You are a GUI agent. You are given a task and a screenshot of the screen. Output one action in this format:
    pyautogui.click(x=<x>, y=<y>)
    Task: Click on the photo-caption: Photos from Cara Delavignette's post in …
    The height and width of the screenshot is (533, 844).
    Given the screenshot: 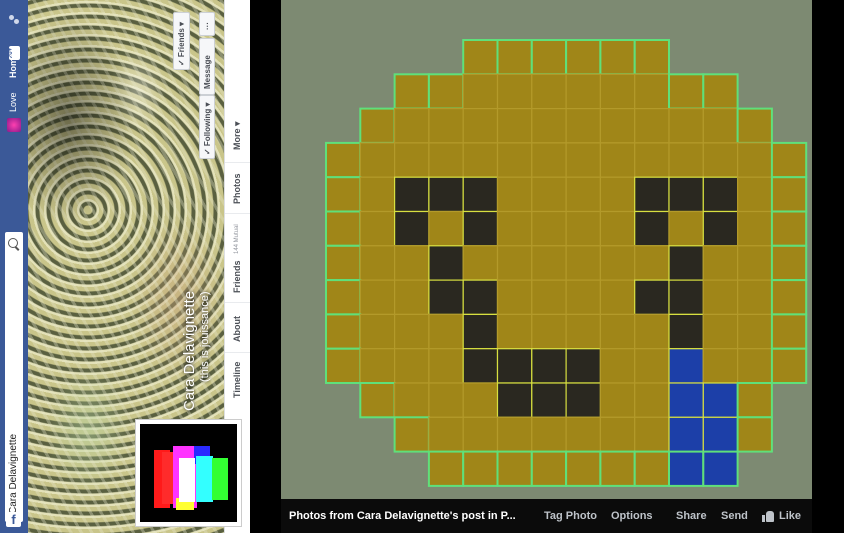 What is the action you would take?
    pyautogui.click(x=402, y=516)
    